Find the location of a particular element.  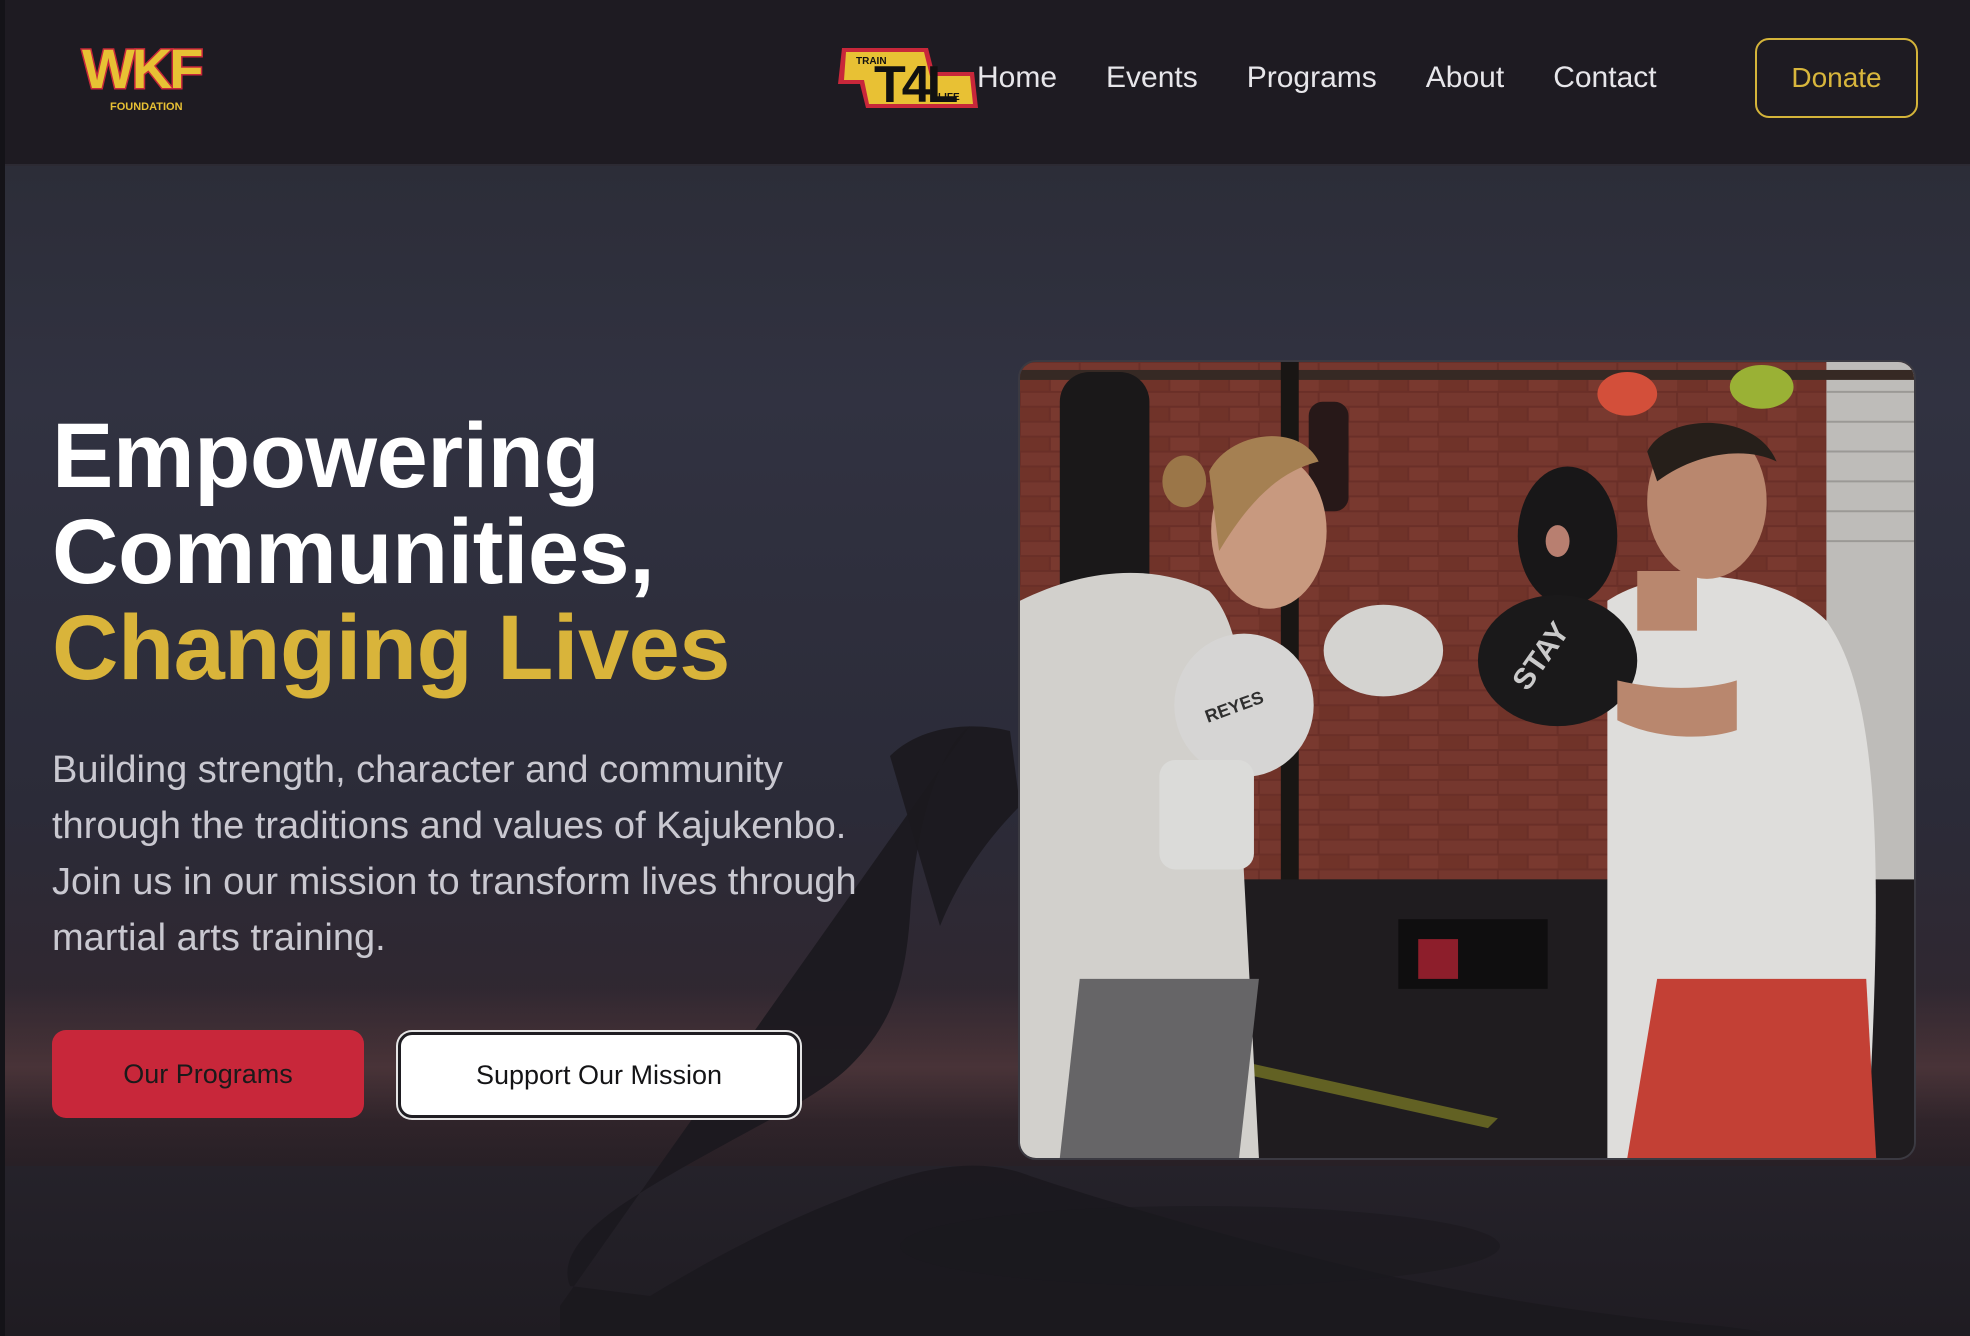

t4l-logo-icon: TRAIN T4L LIFE is located at coordinates (908, 81).